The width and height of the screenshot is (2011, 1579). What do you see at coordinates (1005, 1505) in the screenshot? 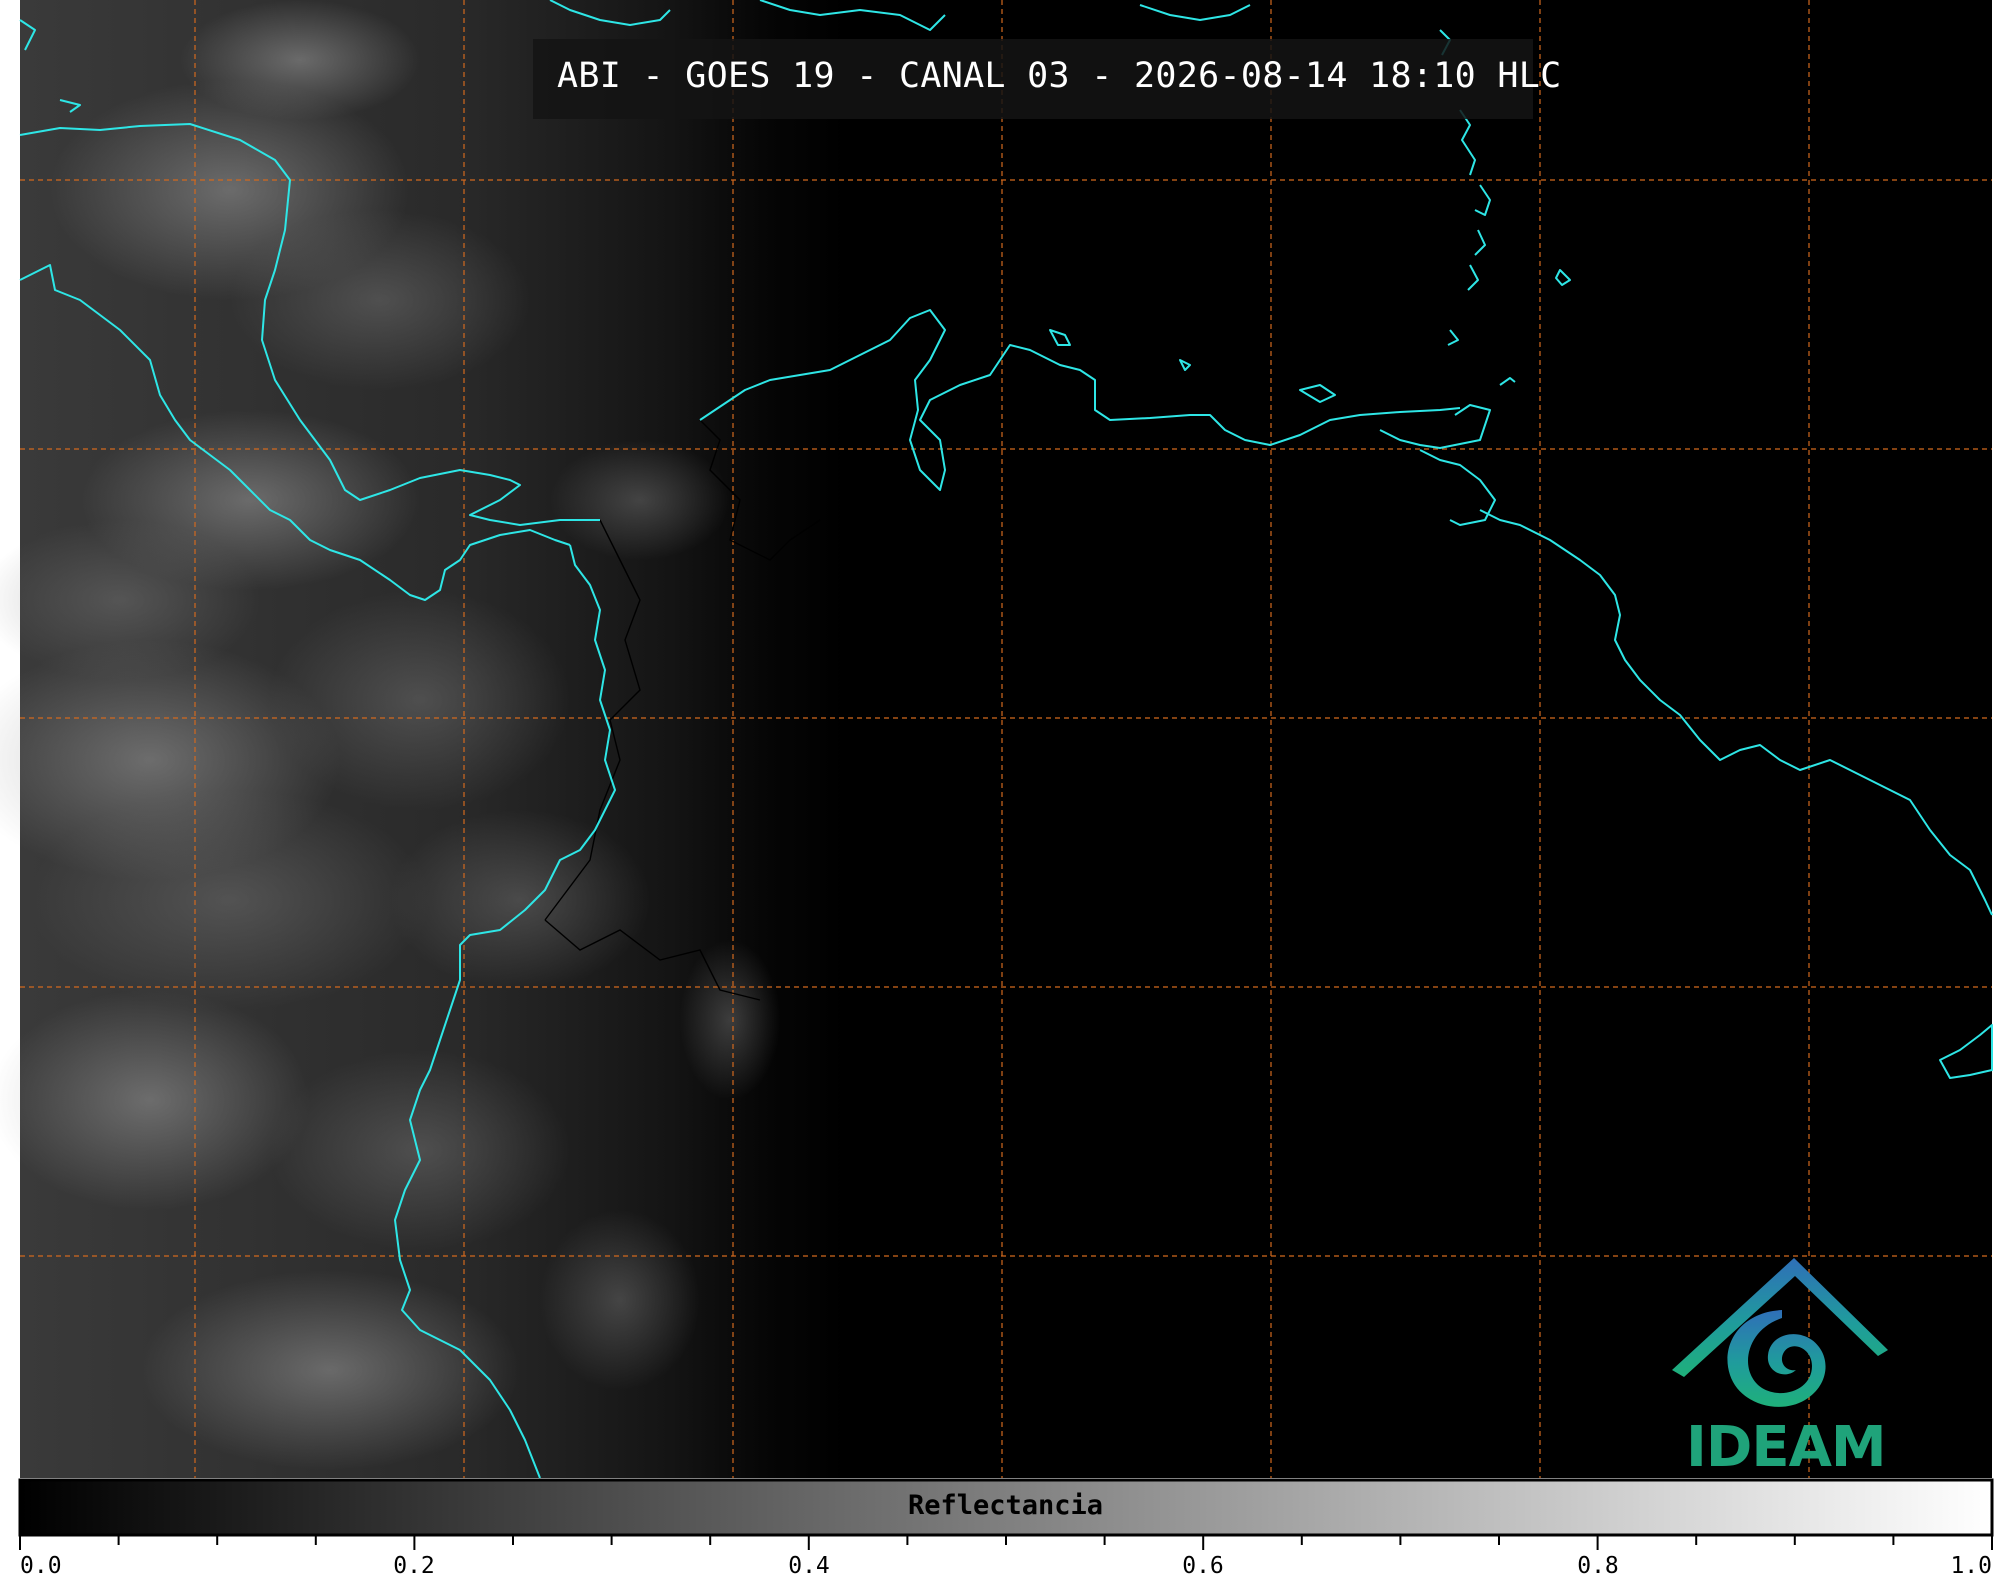
I see `colorbar-label: Reflectancia` at bounding box center [1005, 1505].